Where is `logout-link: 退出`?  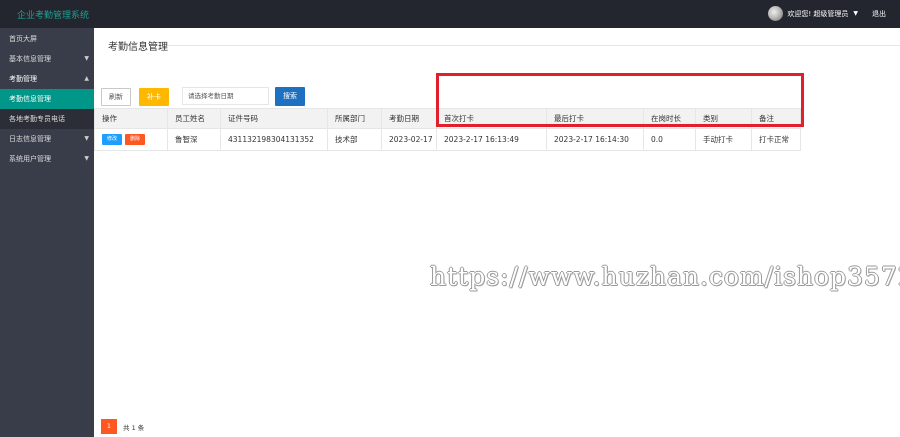 logout-link: 退出 is located at coordinates (879, 14).